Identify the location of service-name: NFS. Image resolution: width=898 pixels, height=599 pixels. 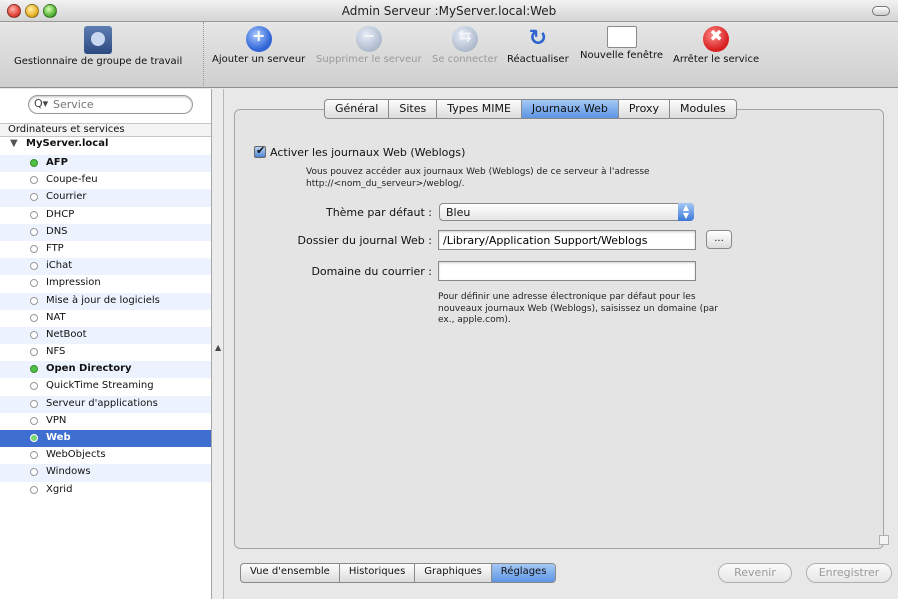
(56, 352).